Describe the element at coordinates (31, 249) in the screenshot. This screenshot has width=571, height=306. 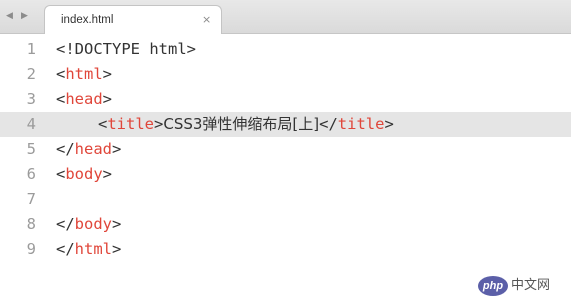
I see `line-number: 9` at that location.